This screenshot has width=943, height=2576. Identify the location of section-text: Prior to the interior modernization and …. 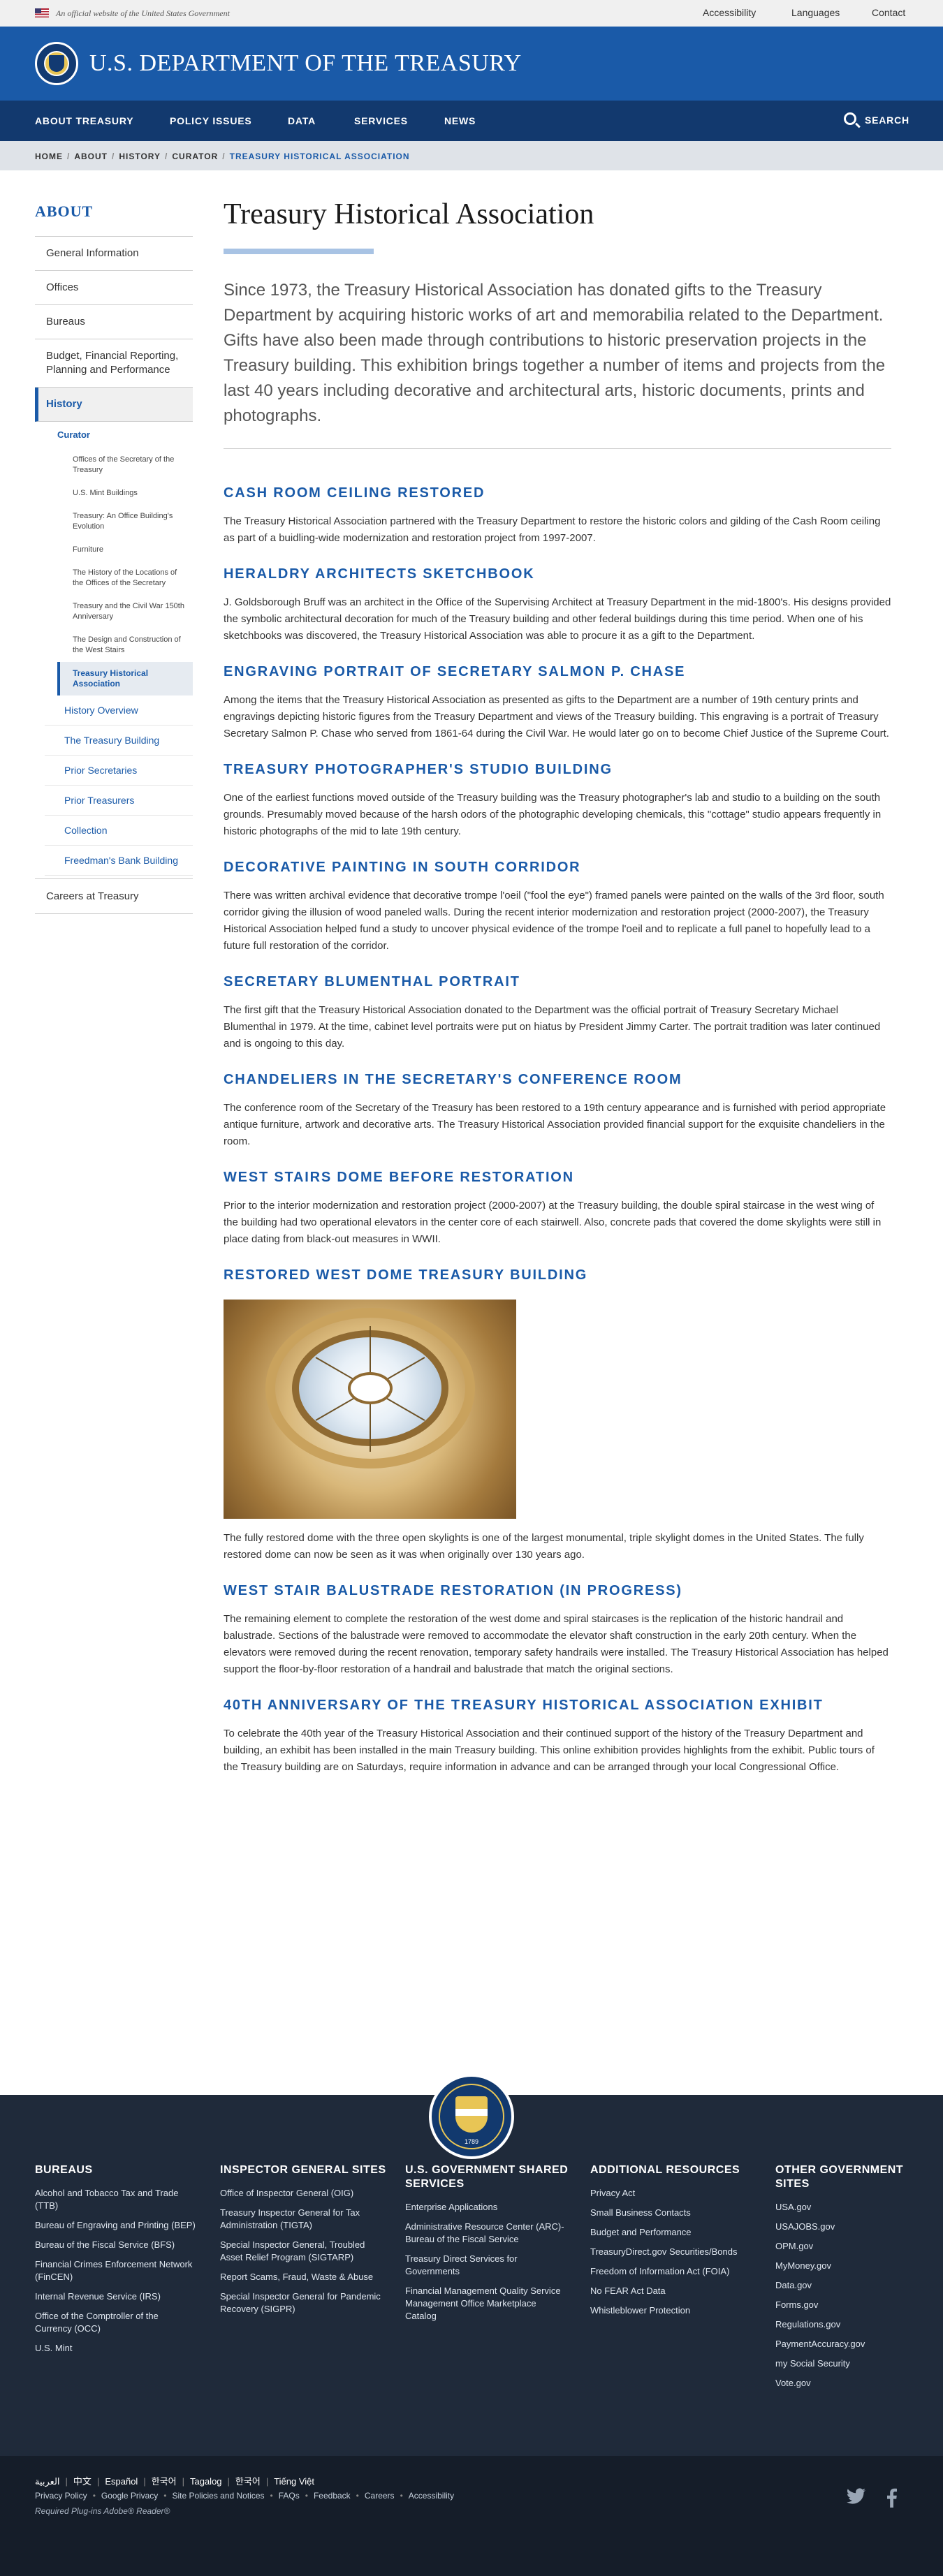
(553, 1222).